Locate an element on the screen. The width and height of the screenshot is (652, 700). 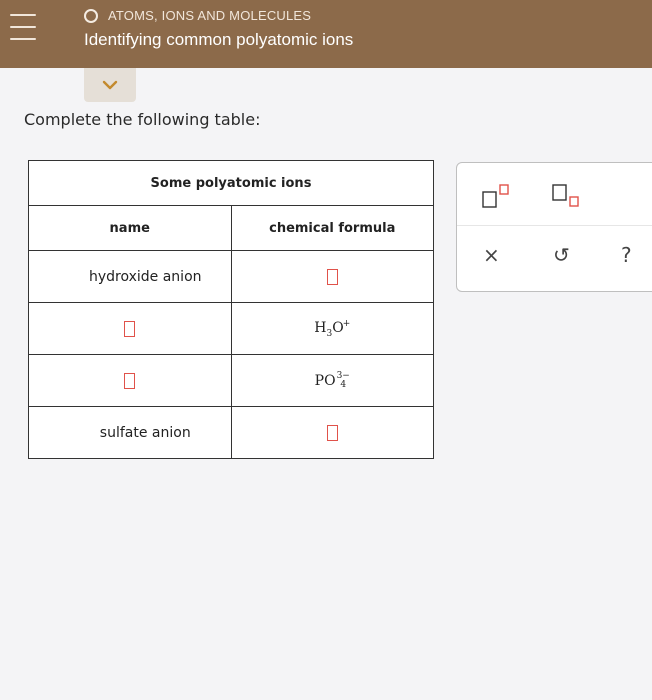
collapse-toggle-button is located at coordinates (110, 85).